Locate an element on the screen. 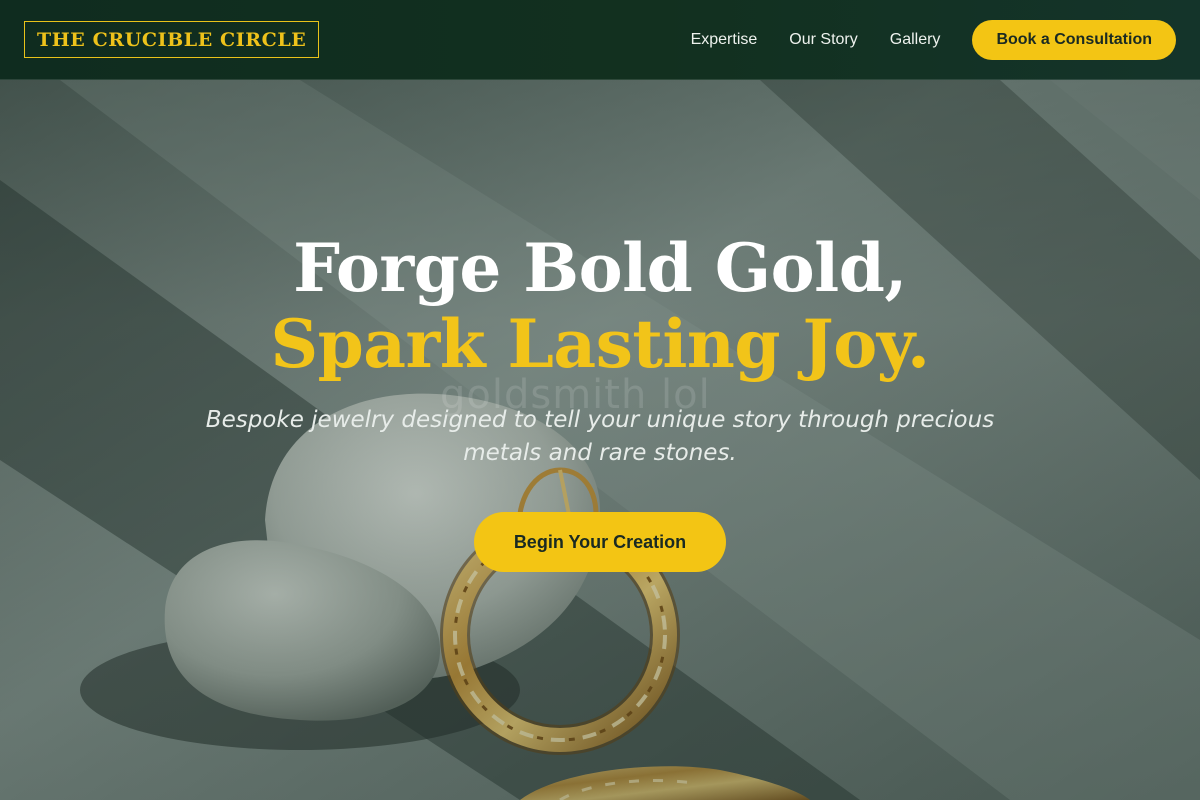 The image size is (1200, 800). hero-headline-line-2: Spark Lasting Joy. is located at coordinates (600, 344).